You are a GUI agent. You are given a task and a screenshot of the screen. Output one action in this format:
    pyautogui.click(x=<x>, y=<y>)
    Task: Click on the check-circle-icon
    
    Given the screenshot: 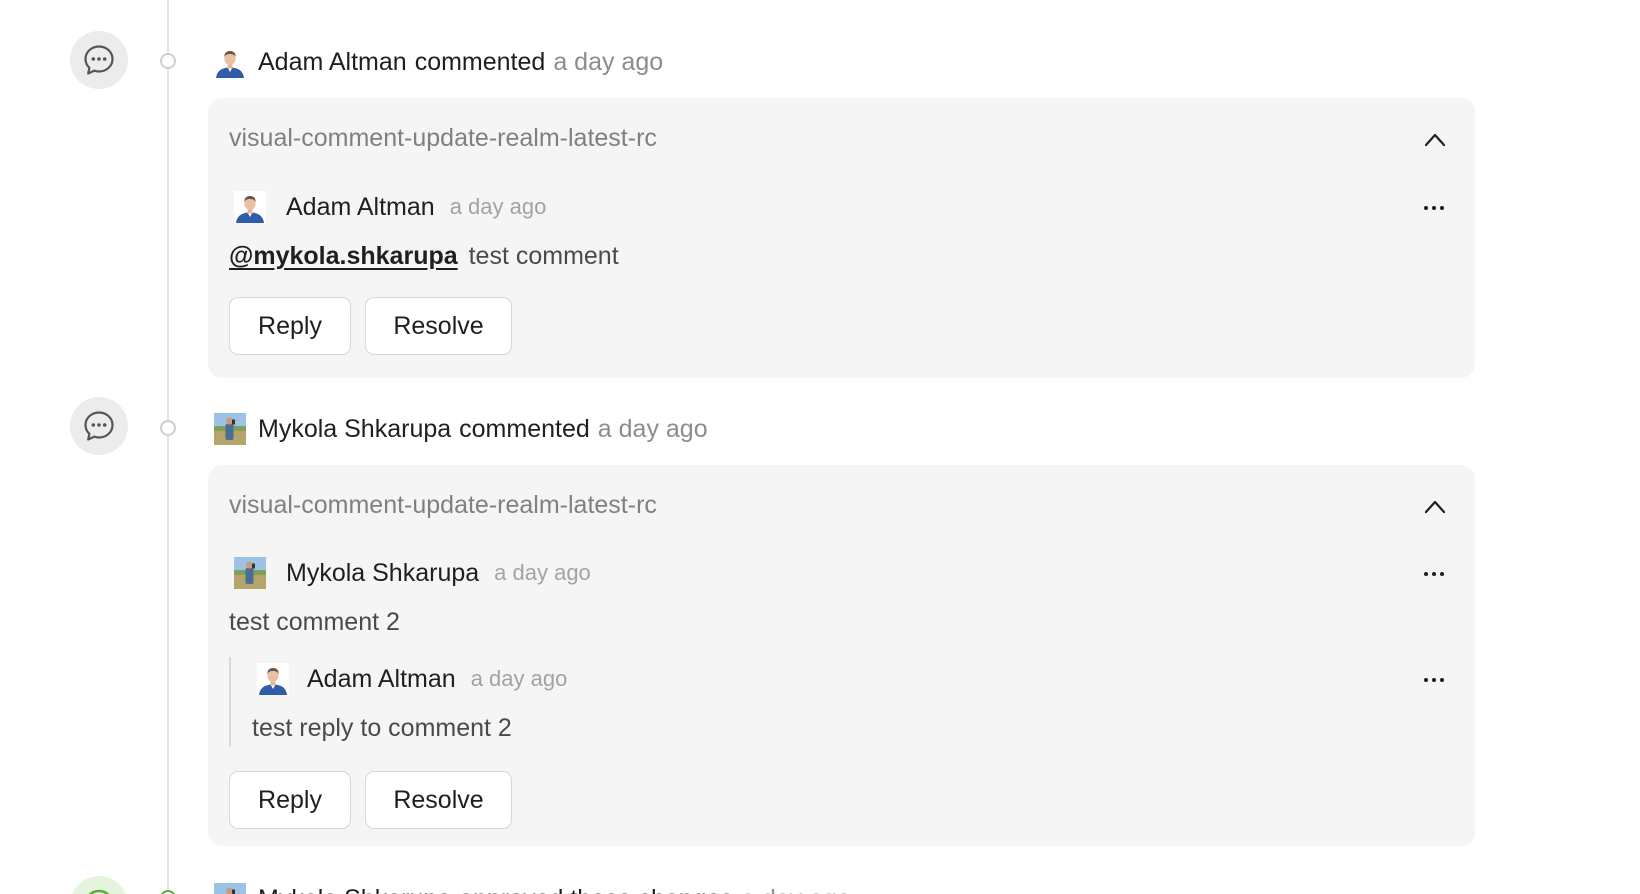 What is the action you would take?
    pyautogui.click(x=99, y=891)
    